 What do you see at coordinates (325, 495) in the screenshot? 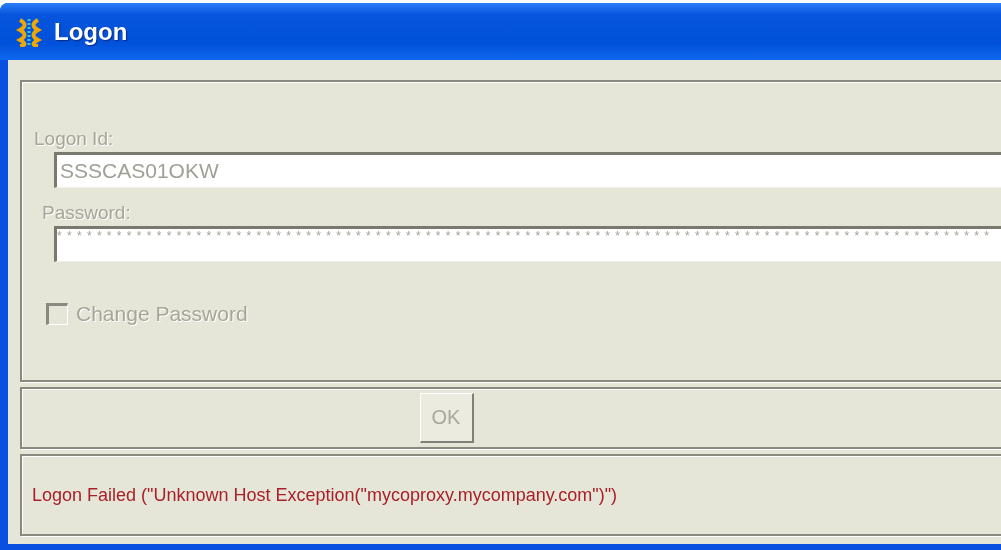
I see `error-message: Logon Failed ("Unknown Host Exception("mycoproxy.mycompany.com")")` at bounding box center [325, 495].